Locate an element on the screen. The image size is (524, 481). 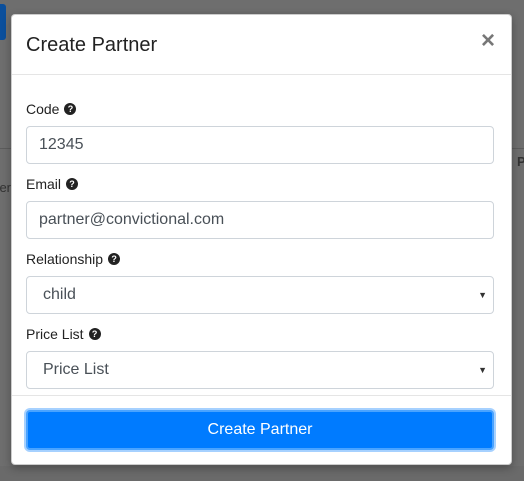
relationship-label: Relationship is located at coordinates (65, 259).